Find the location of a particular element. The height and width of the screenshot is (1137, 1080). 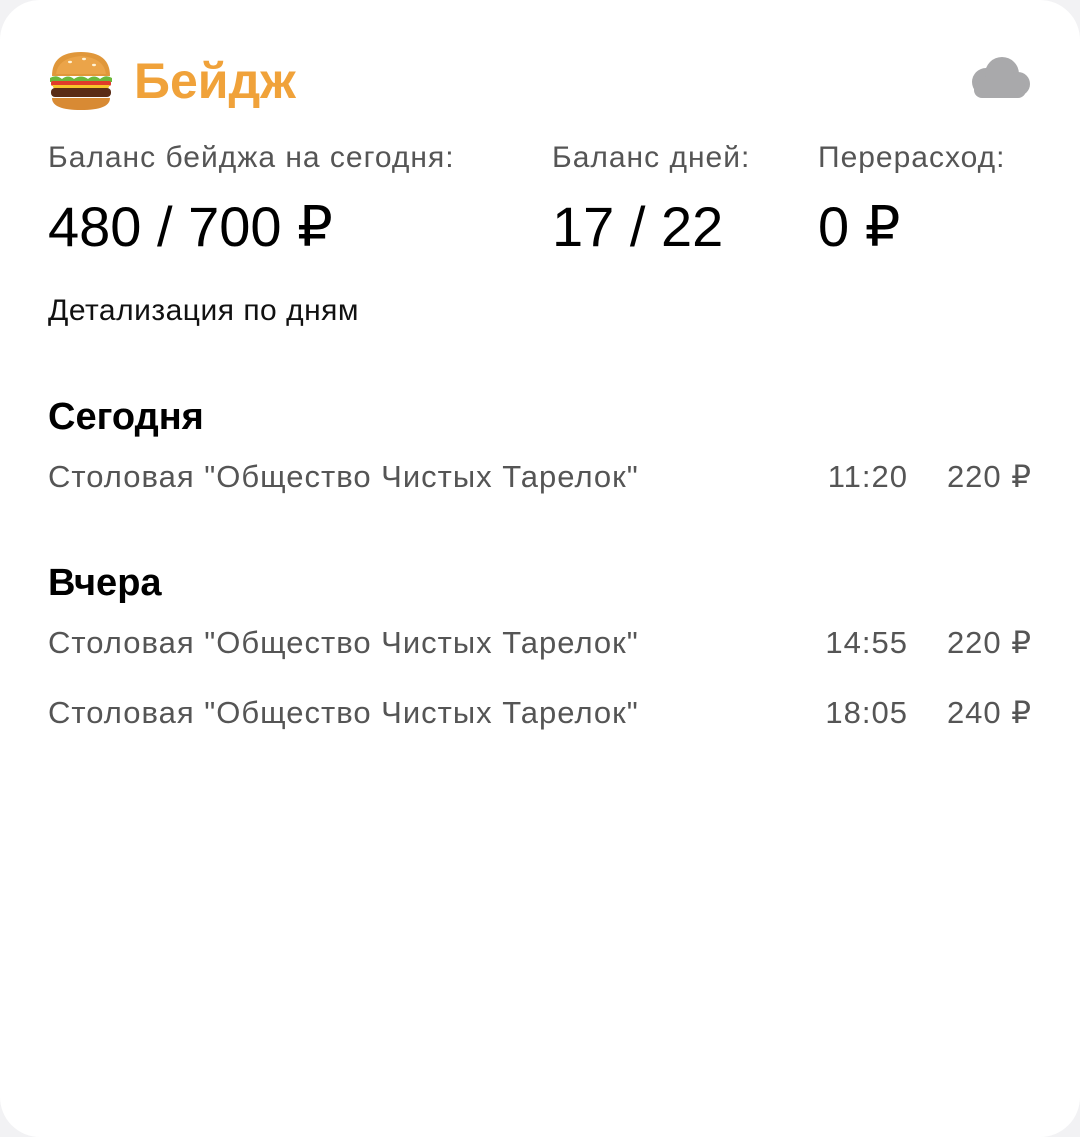

day-title-today: Сегодня is located at coordinates (126, 417).